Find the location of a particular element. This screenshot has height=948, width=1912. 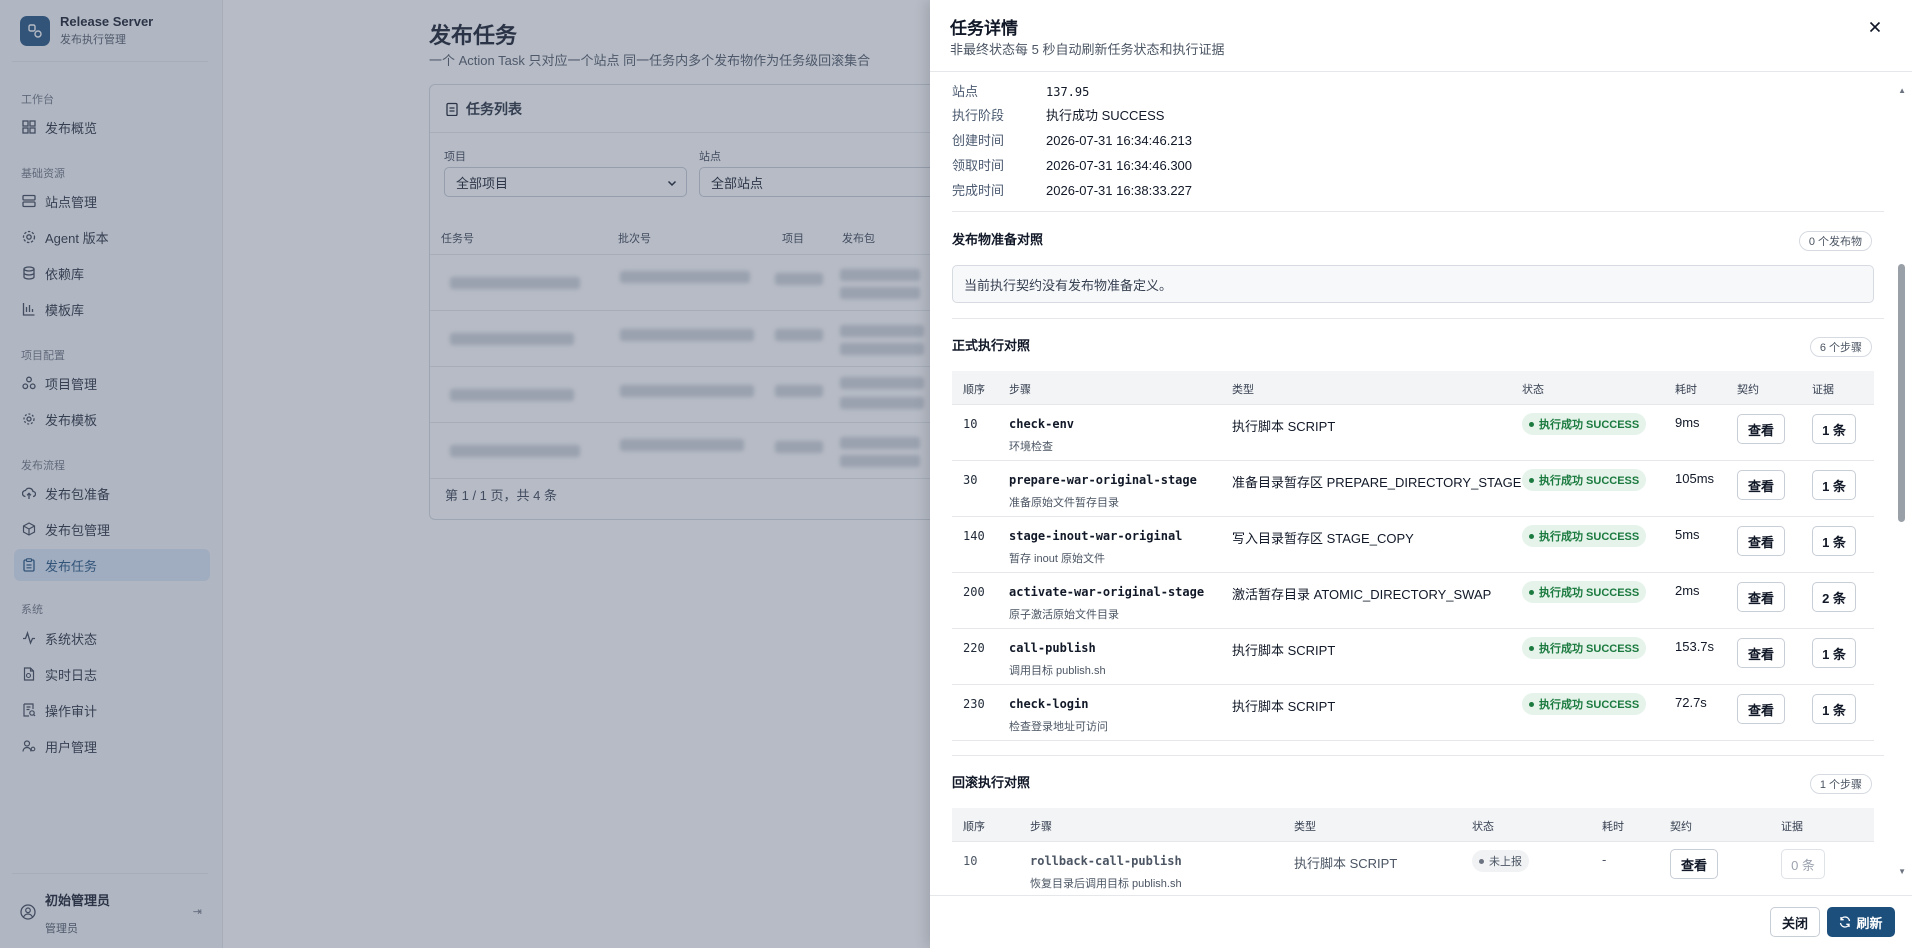

evidence-cell: 2 条 is located at coordinates (1834, 597).